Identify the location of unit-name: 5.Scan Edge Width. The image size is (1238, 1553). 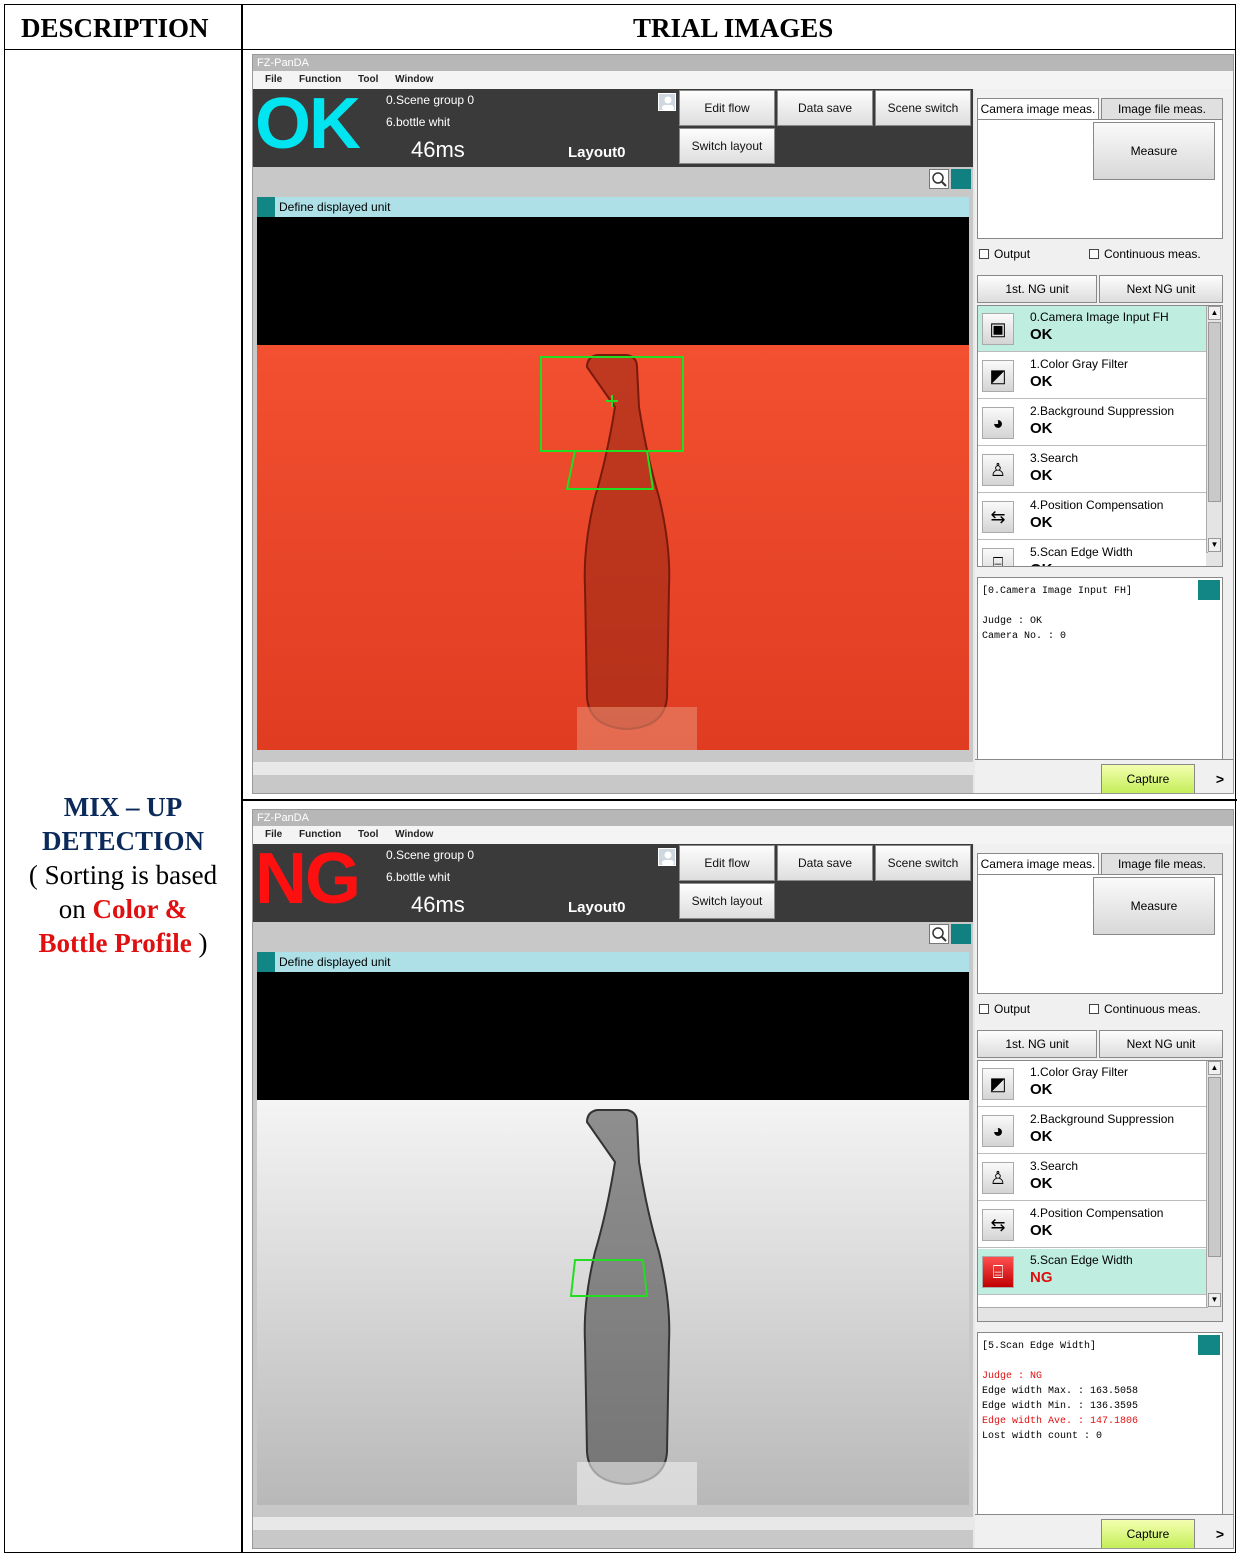
(1081, 552).